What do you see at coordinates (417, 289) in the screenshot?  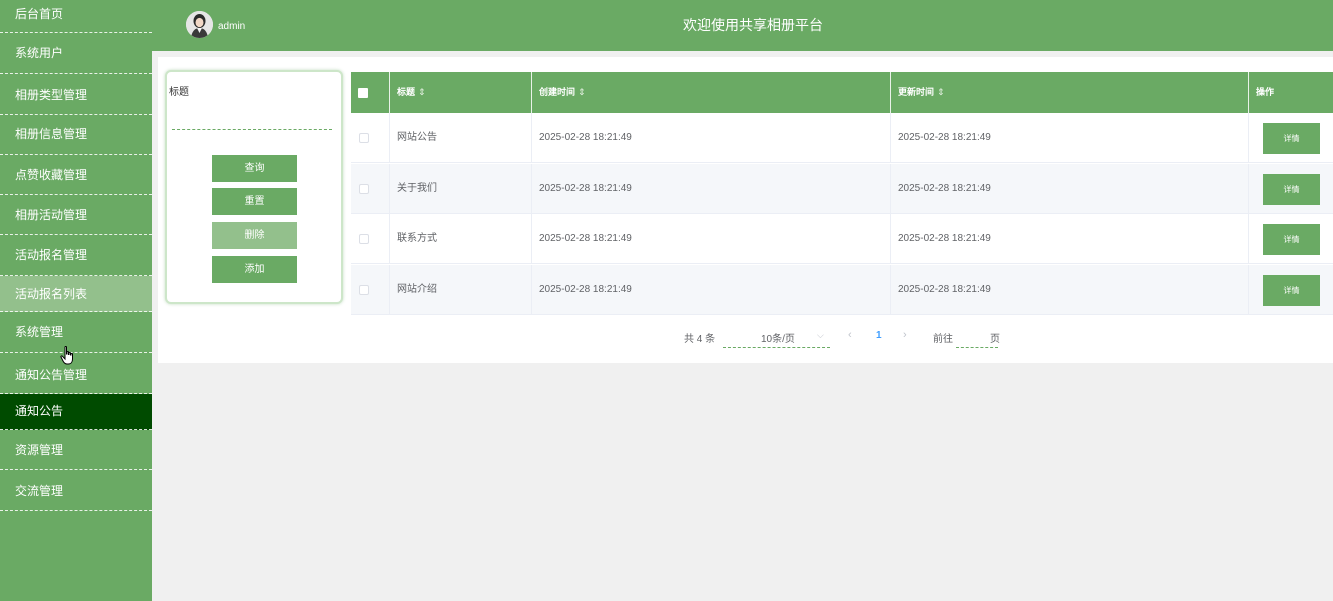 I see `cell-title: 网站介绍` at bounding box center [417, 289].